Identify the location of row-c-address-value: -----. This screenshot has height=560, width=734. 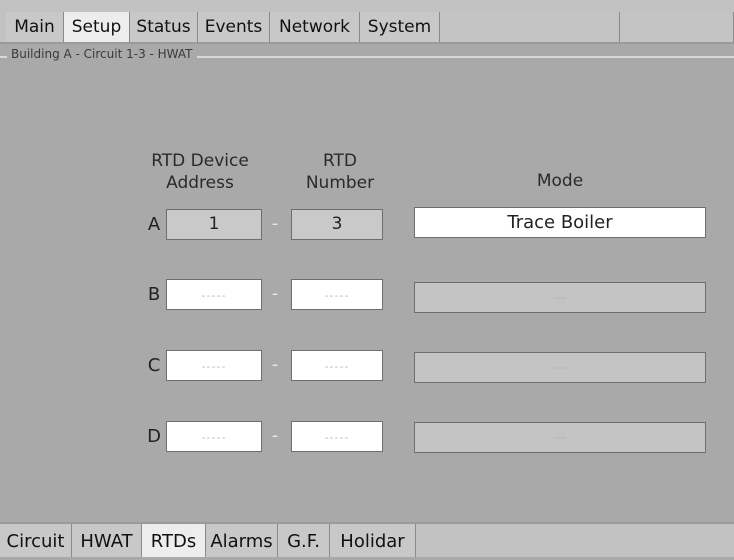
(214, 366).